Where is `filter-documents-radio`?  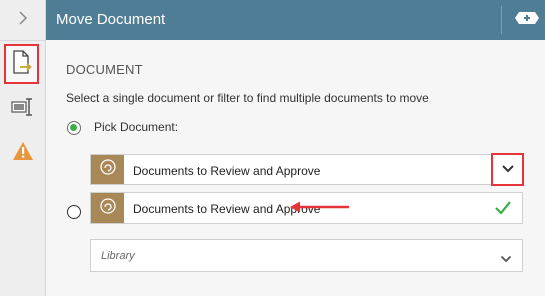 filter-documents-radio is located at coordinates (74, 212).